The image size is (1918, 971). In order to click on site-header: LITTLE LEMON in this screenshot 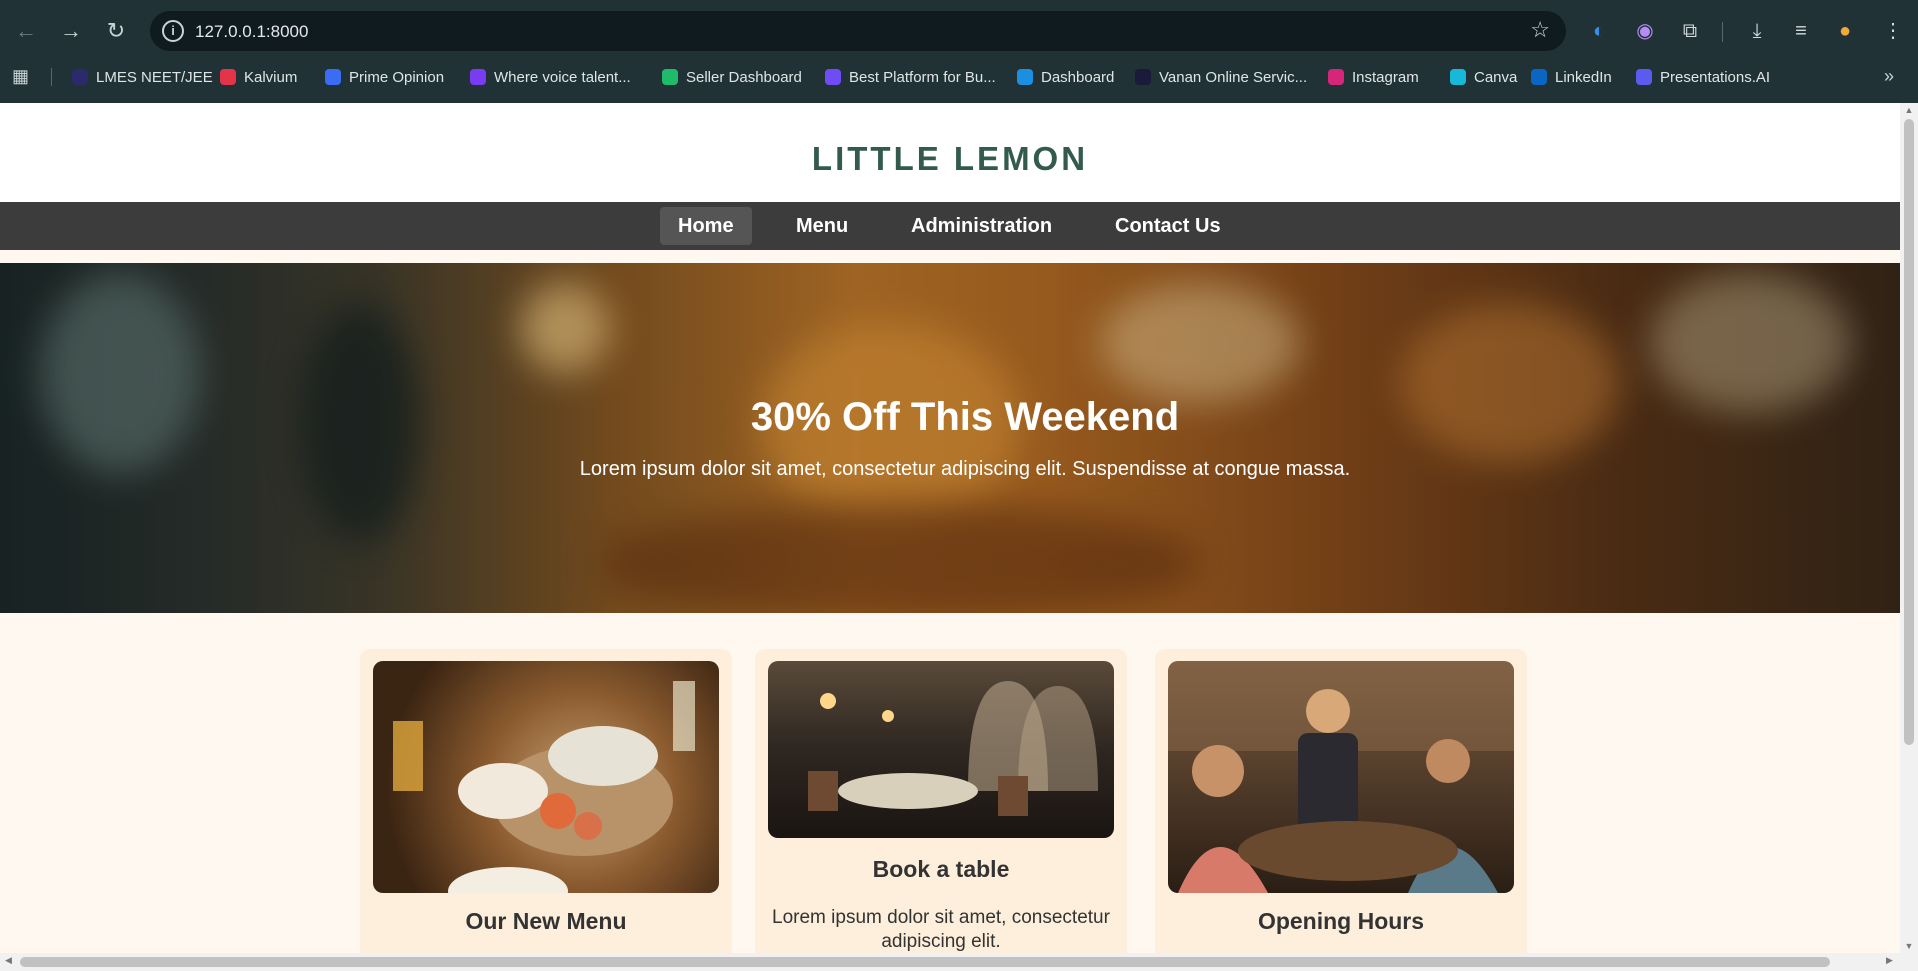, I will do `click(950, 152)`.